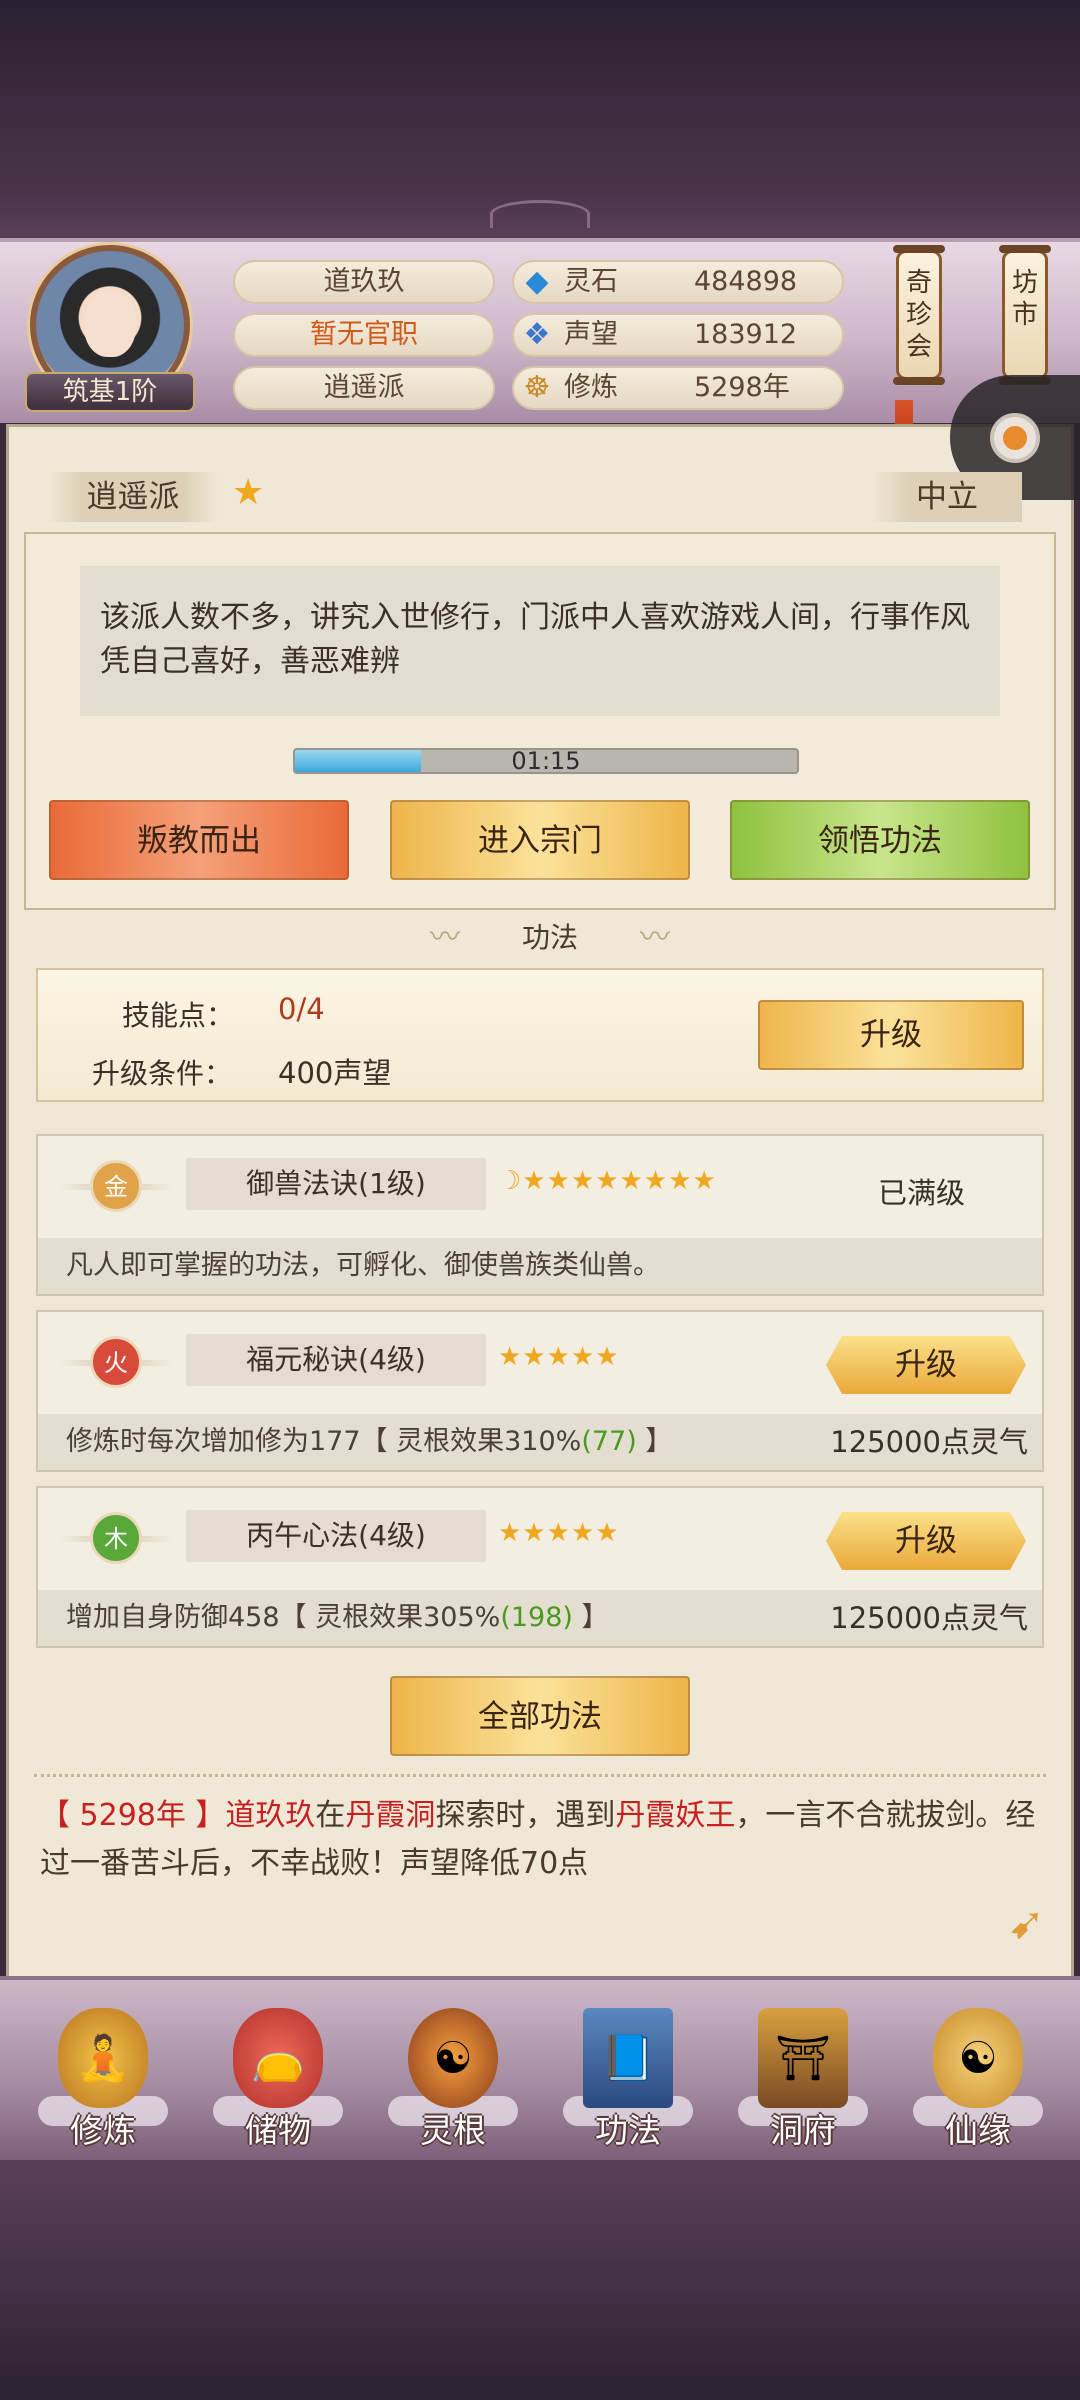  Describe the element at coordinates (1015, 438) in the screenshot. I see `orb-icon` at that location.